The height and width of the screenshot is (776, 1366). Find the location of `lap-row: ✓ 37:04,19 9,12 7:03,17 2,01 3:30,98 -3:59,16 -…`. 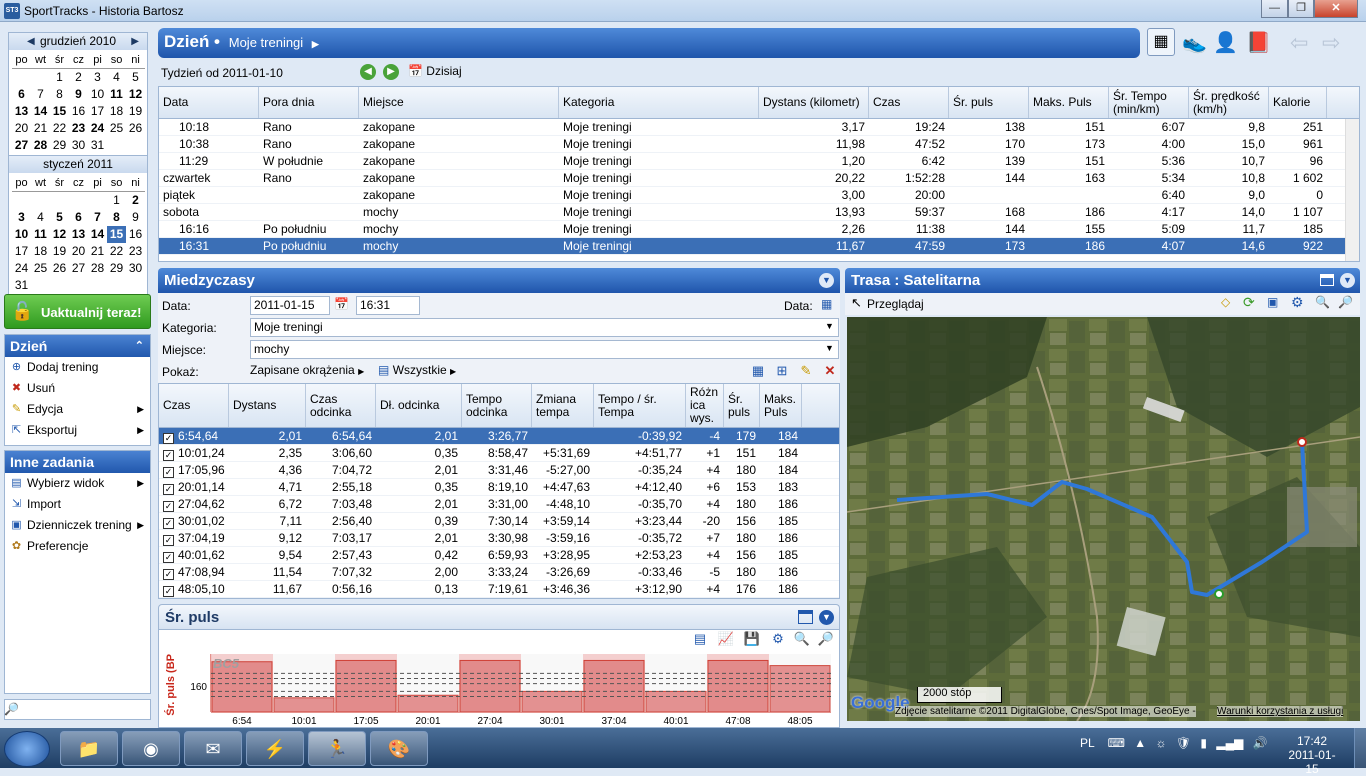

lap-row: ✓ 37:04,19 9,12 7:03,17 2,01 3:30,98 -3:59,16 -… is located at coordinates (499, 538).